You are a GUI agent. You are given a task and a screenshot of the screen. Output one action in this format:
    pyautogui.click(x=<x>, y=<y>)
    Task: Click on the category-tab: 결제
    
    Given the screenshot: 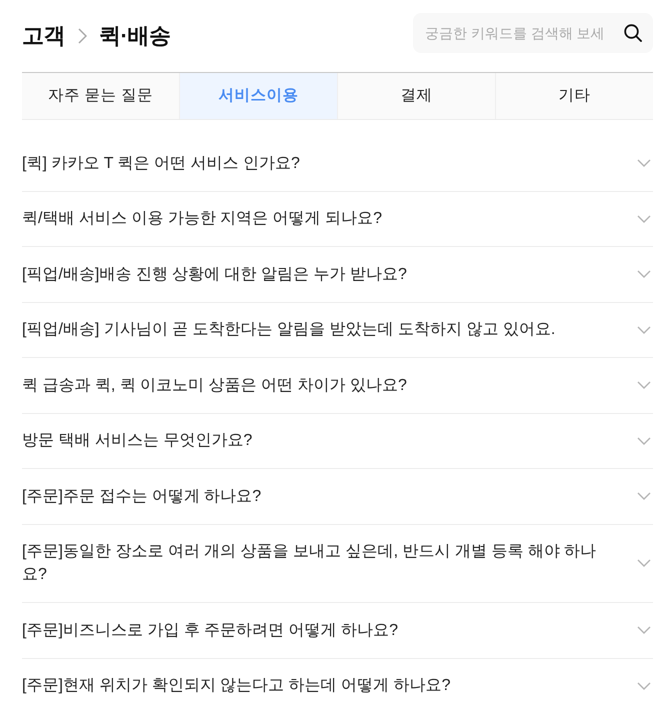 What is the action you would take?
    pyautogui.click(x=417, y=96)
    